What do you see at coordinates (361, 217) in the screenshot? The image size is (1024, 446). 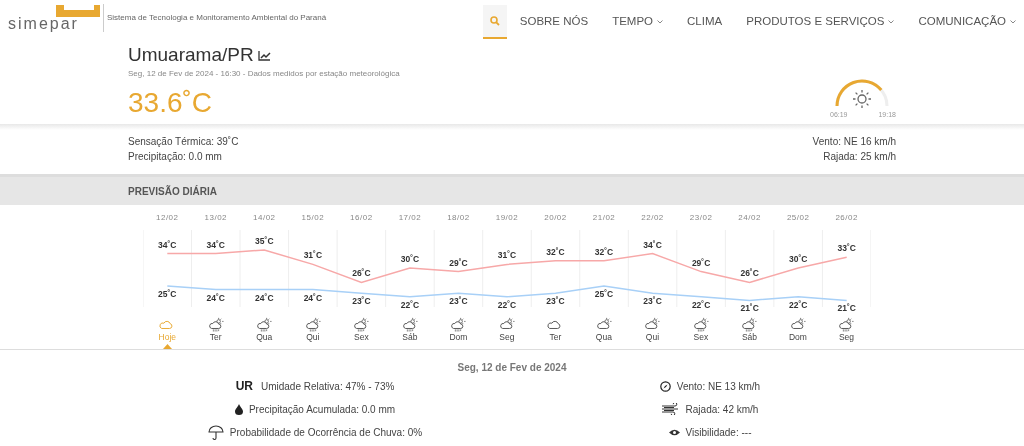 I see `date-label: 16/02` at bounding box center [361, 217].